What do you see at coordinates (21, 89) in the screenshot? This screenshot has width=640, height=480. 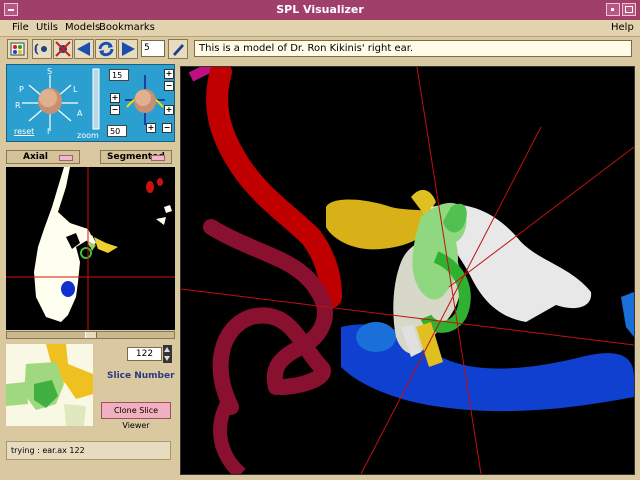 I see `label-posterior: P` at bounding box center [21, 89].